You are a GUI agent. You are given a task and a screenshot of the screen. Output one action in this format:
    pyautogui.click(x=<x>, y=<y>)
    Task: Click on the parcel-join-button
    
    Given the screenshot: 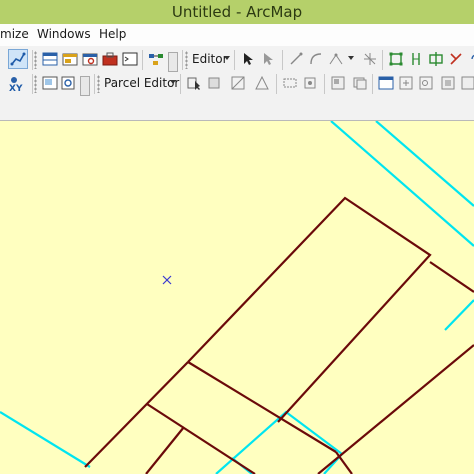 What is the action you would take?
    pyautogui.click(x=238, y=83)
    